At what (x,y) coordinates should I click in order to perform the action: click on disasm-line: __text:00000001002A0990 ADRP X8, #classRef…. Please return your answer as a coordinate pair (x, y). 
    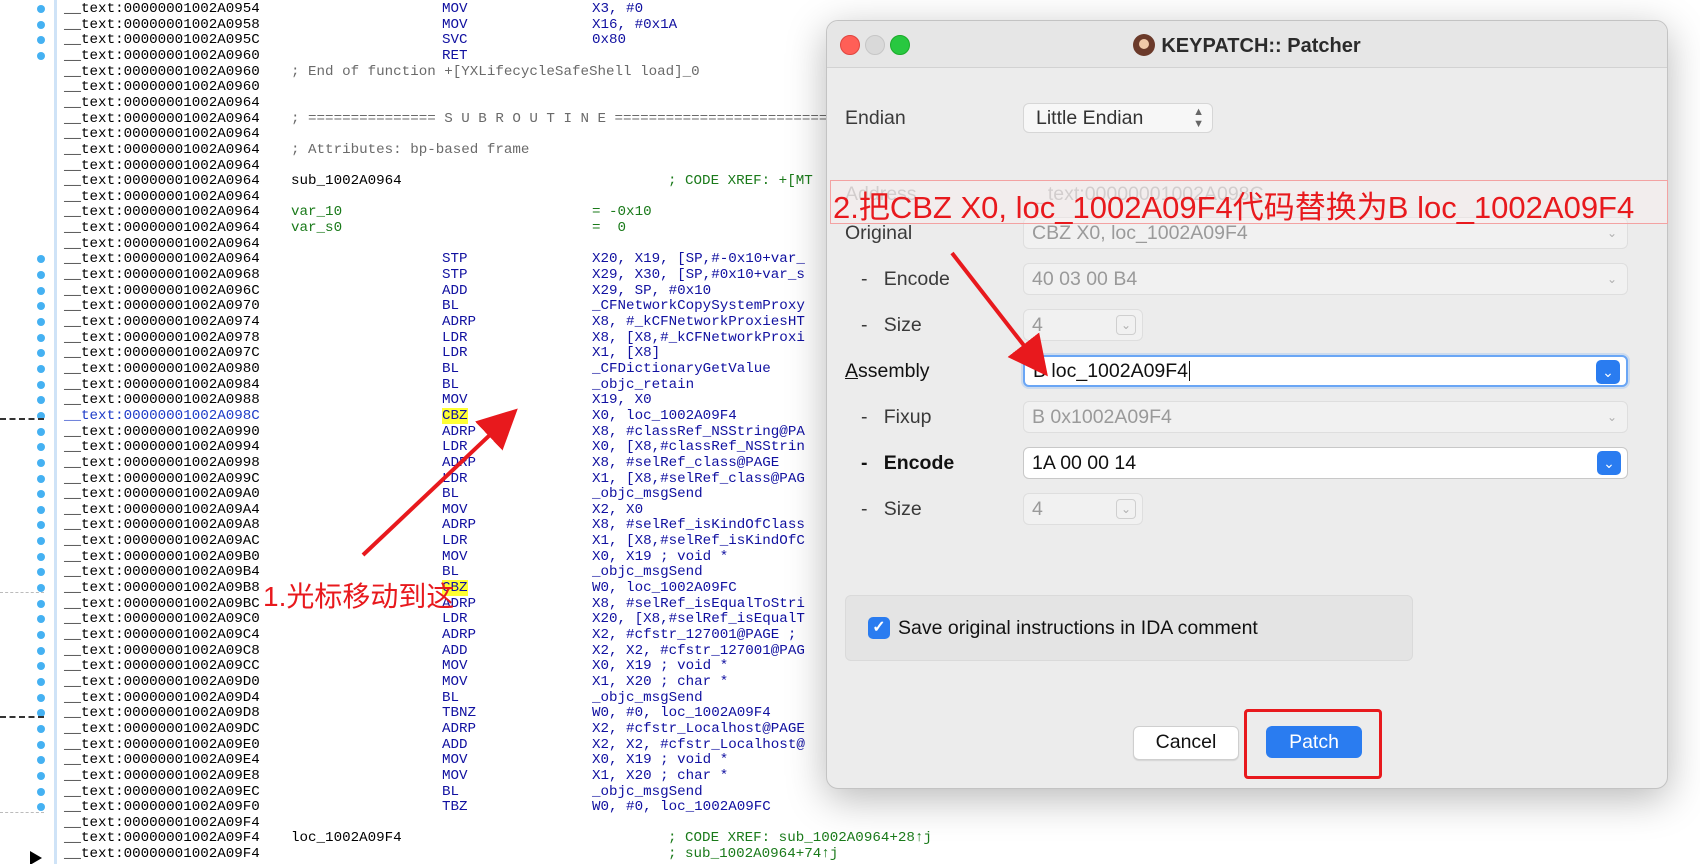
    Looking at the image, I should click on (434, 432).